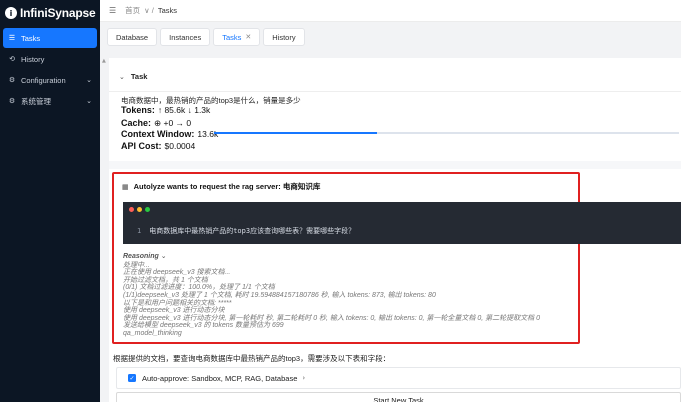 Image resolution: width=681 pixels, height=402 pixels. What do you see at coordinates (252, 358) in the screenshot?
I see `answer-text: 根据提供的文档，要查询电商数据库中最热销产品的top3，需要涉及以下表和字段：` at bounding box center [252, 358].